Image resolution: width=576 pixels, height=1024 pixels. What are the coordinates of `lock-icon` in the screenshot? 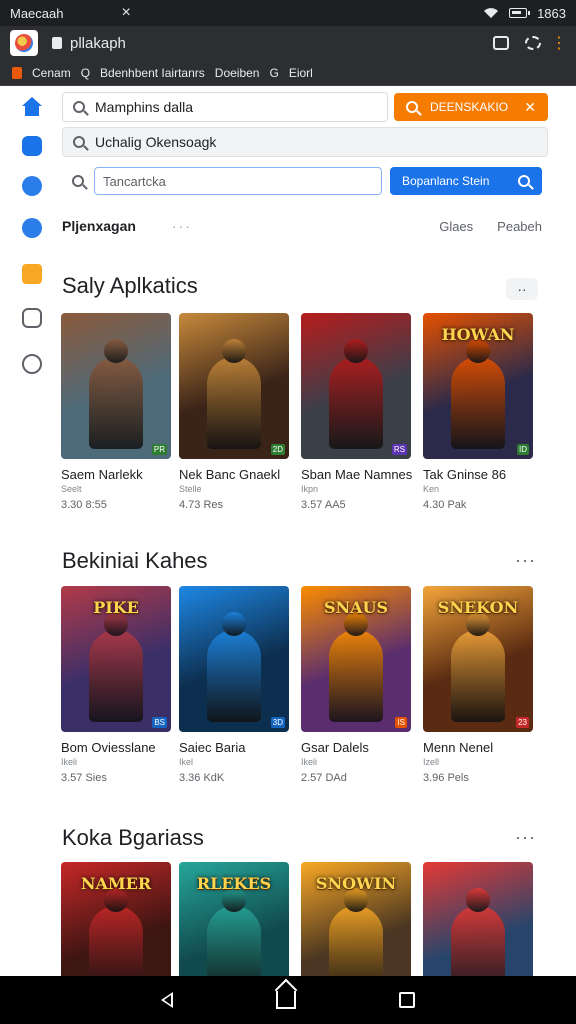 It's located at (57, 43).